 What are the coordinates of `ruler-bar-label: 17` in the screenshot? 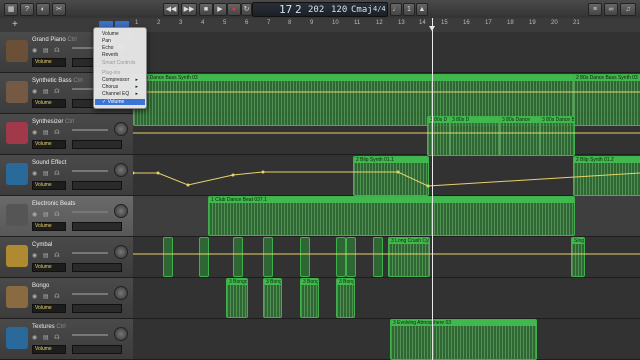 It's located at (488, 23).